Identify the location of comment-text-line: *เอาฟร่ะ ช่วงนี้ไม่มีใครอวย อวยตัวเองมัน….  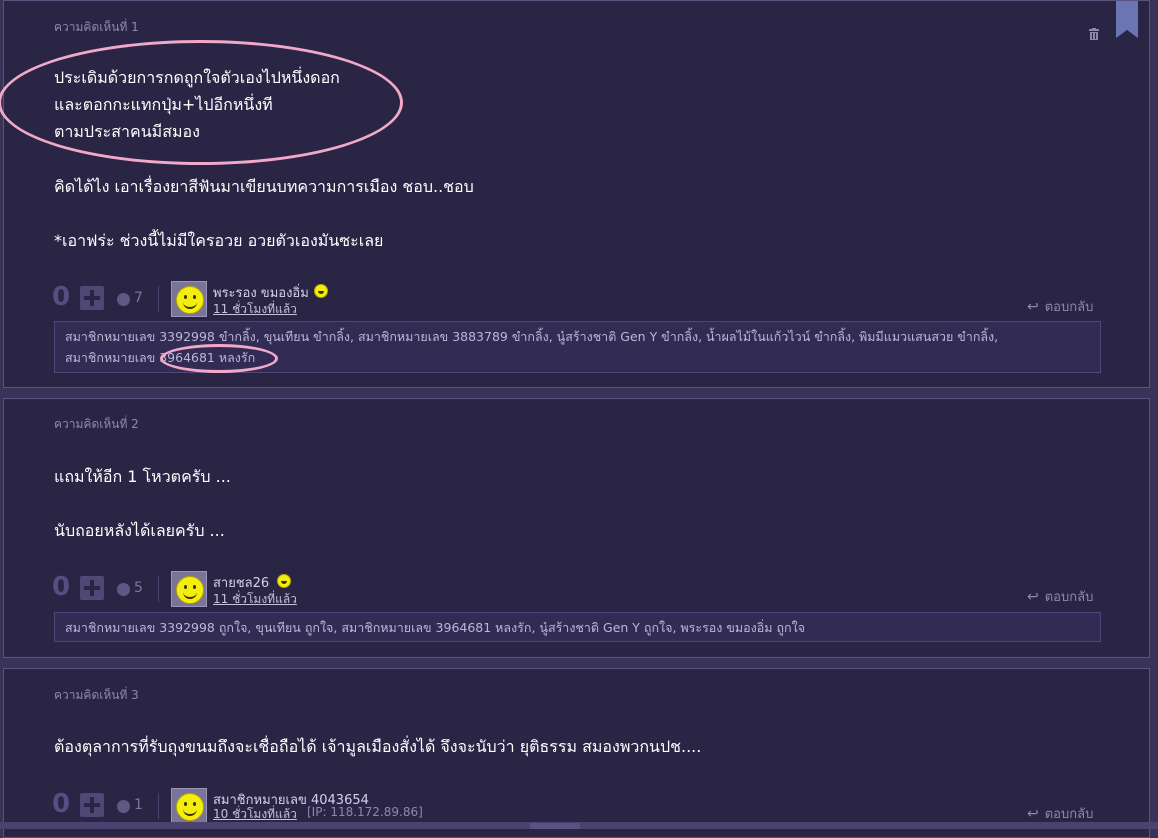
(219, 240).